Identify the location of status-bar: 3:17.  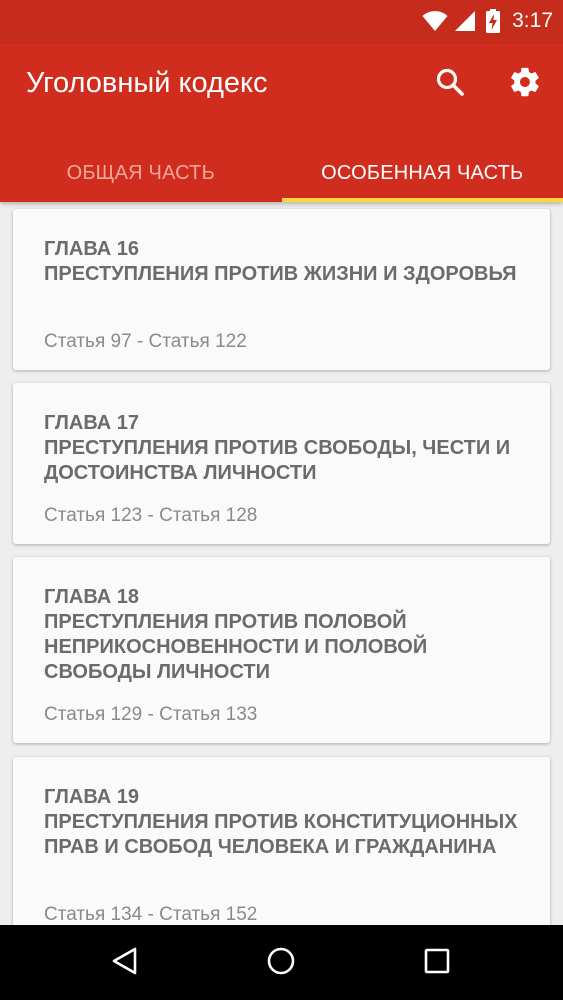
(281, 22).